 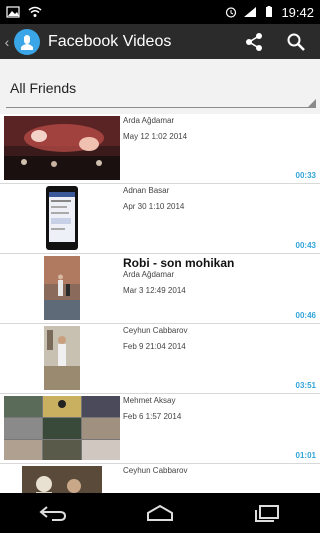 I want to click on upload-date: May 12 1:02 2014, so click(x=155, y=136).